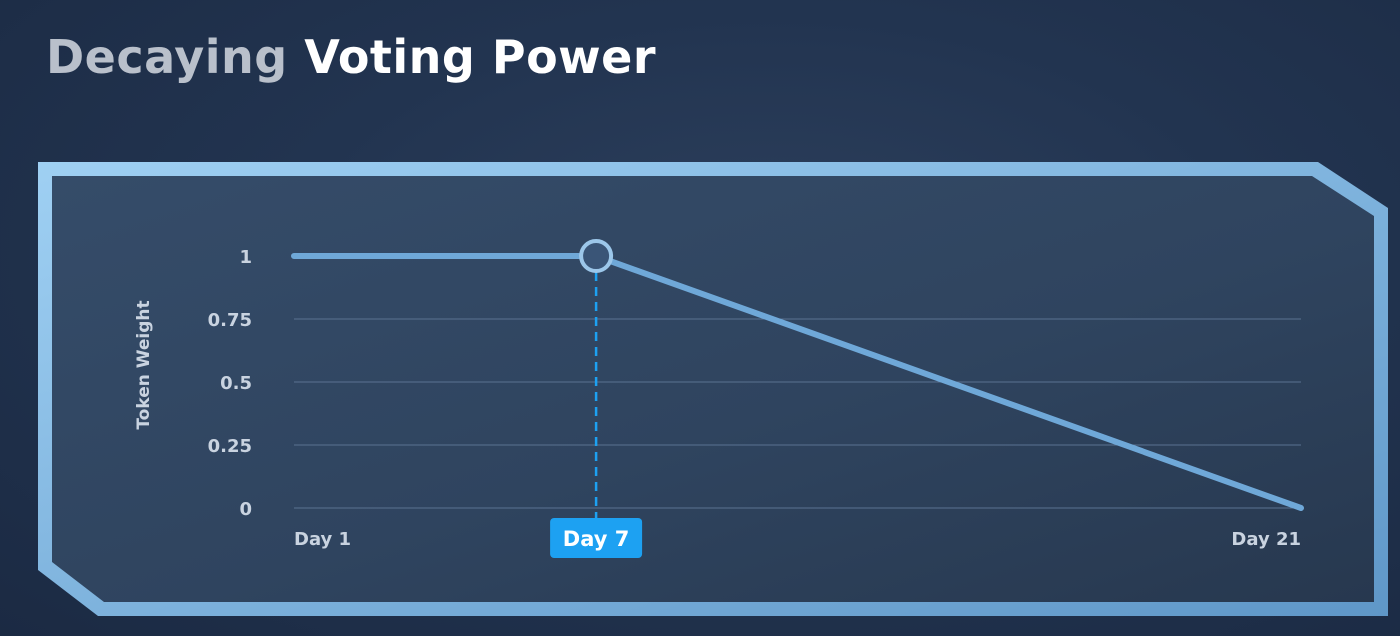  I want to click on x-tick-label-highlight: Day 7, so click(596, 539).